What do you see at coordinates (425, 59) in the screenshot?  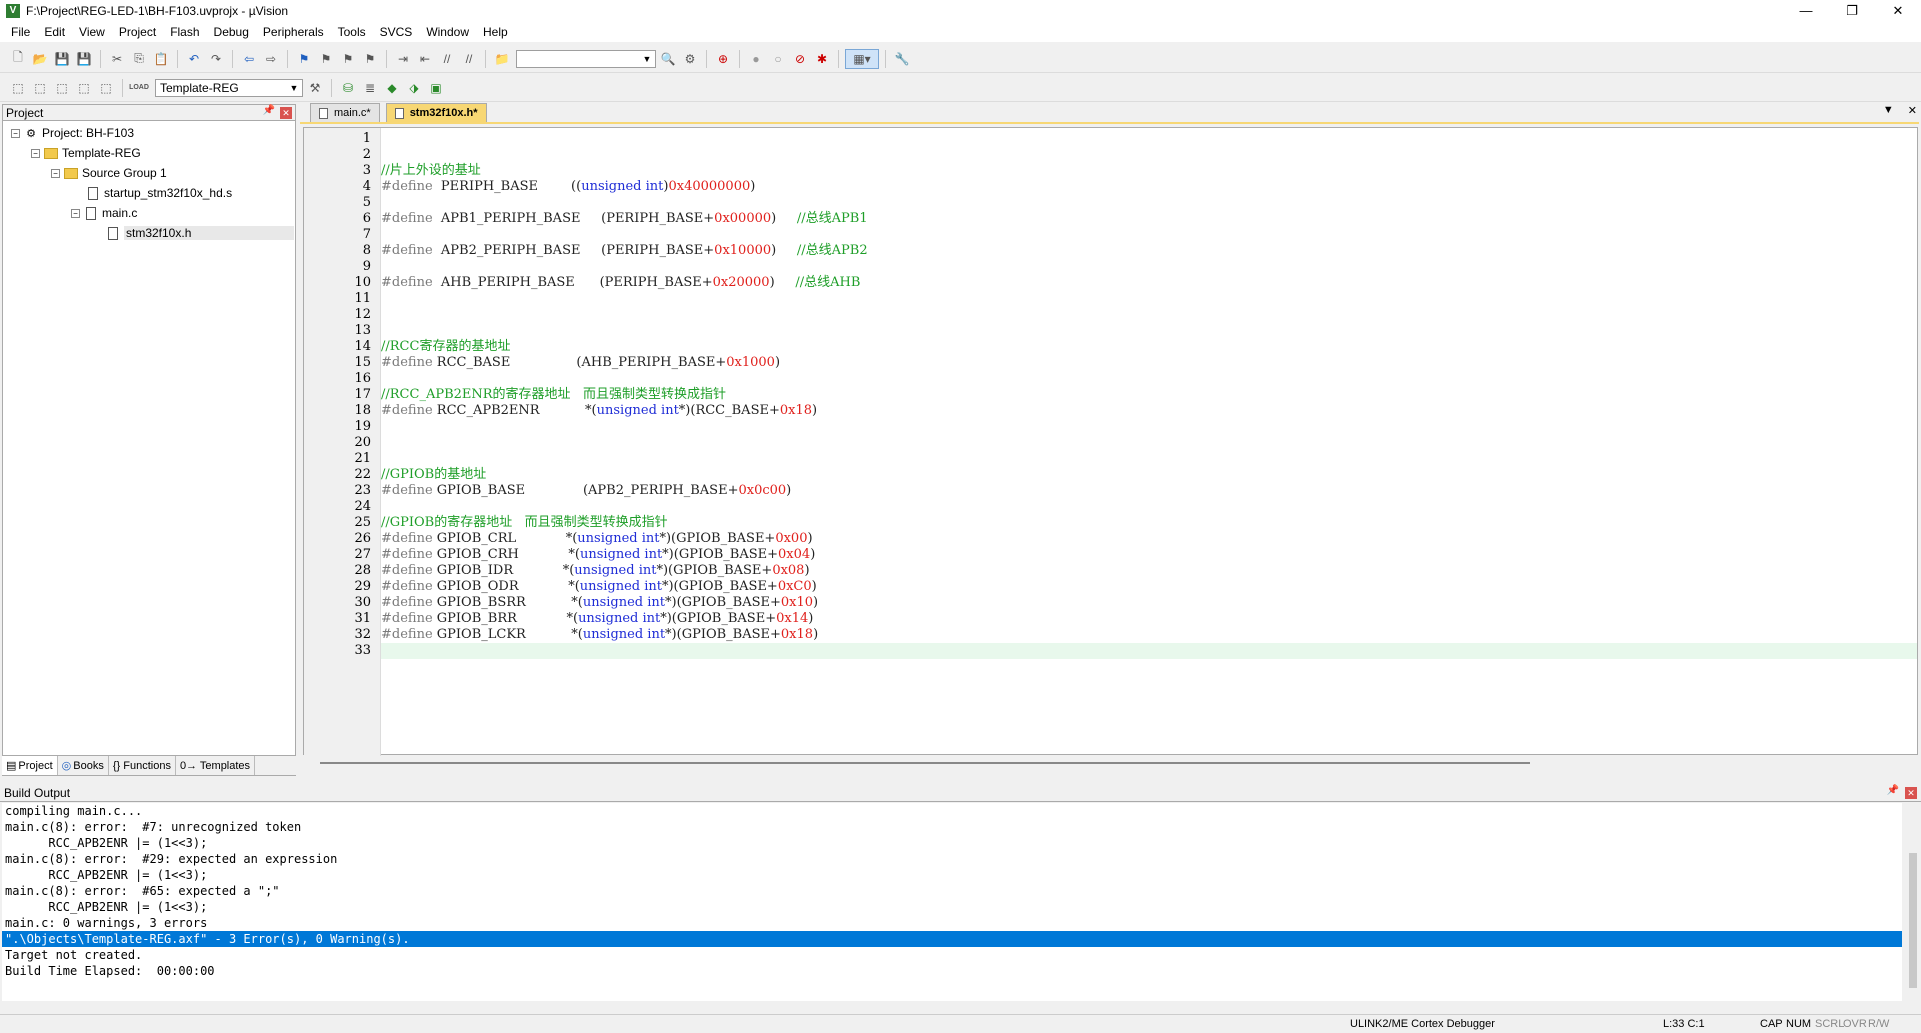 I see `unindent-icon: ⇤` at bounding box center [425, 59].